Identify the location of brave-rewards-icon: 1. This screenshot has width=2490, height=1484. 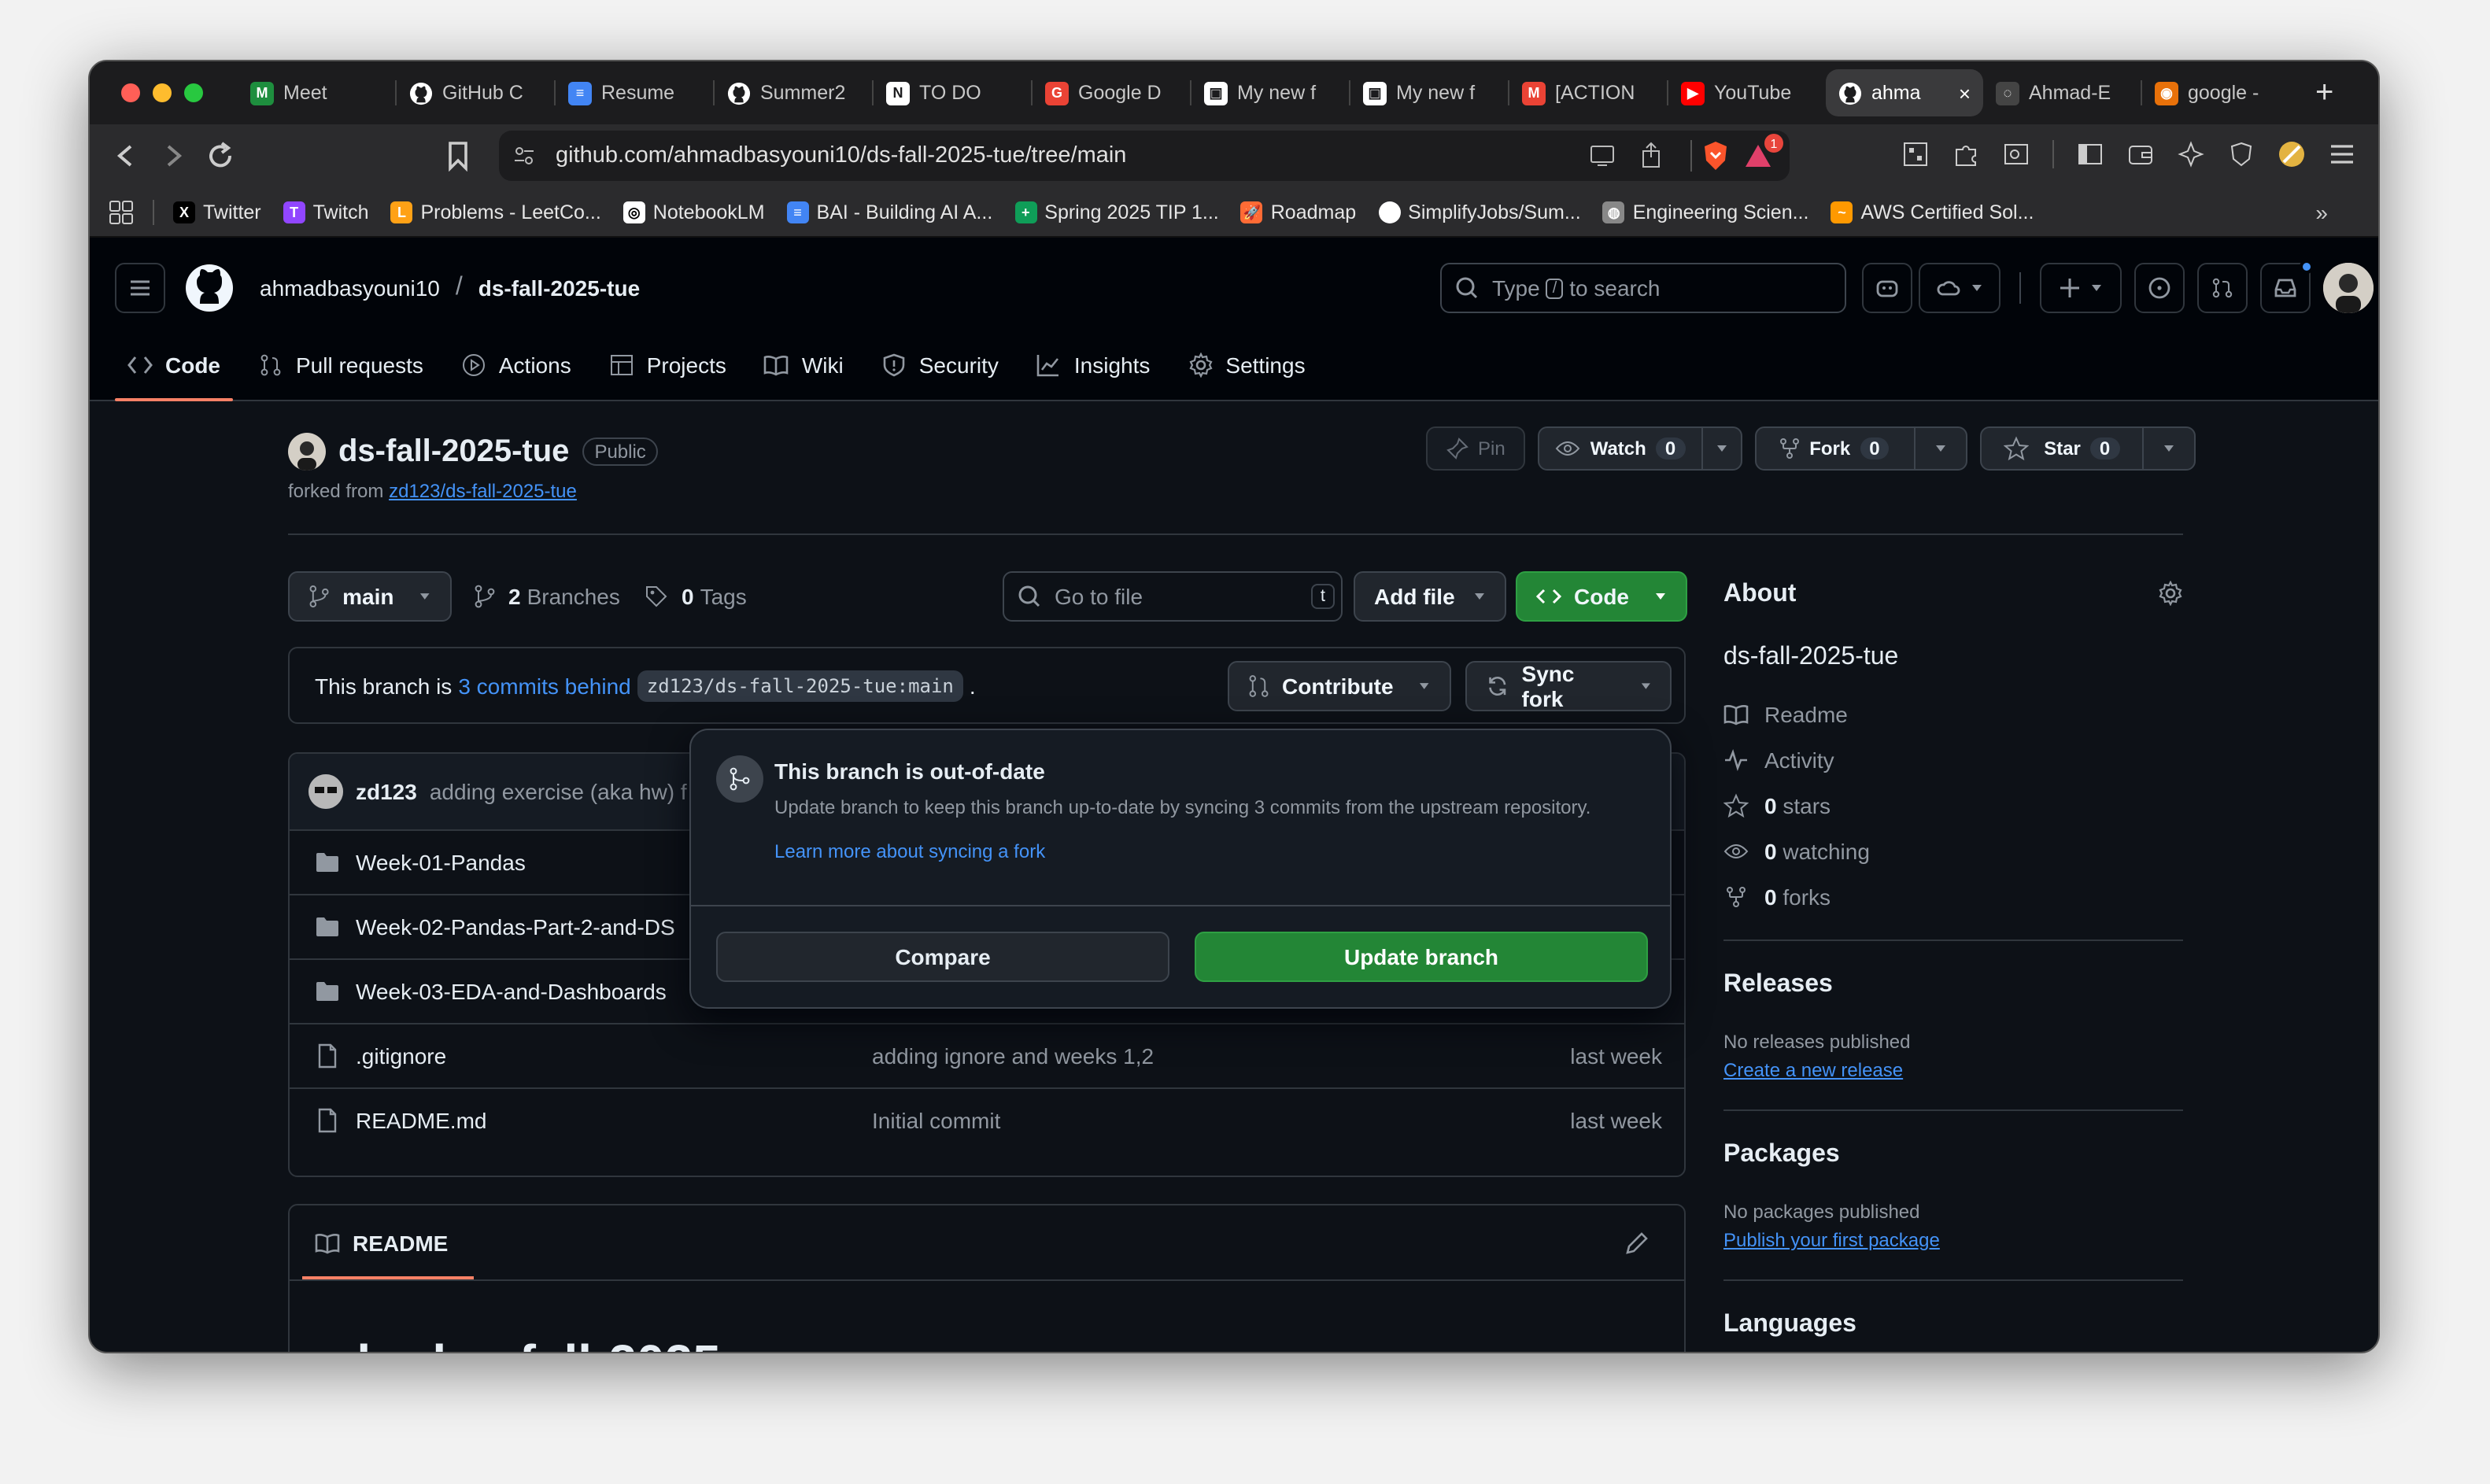
(1762, 153).